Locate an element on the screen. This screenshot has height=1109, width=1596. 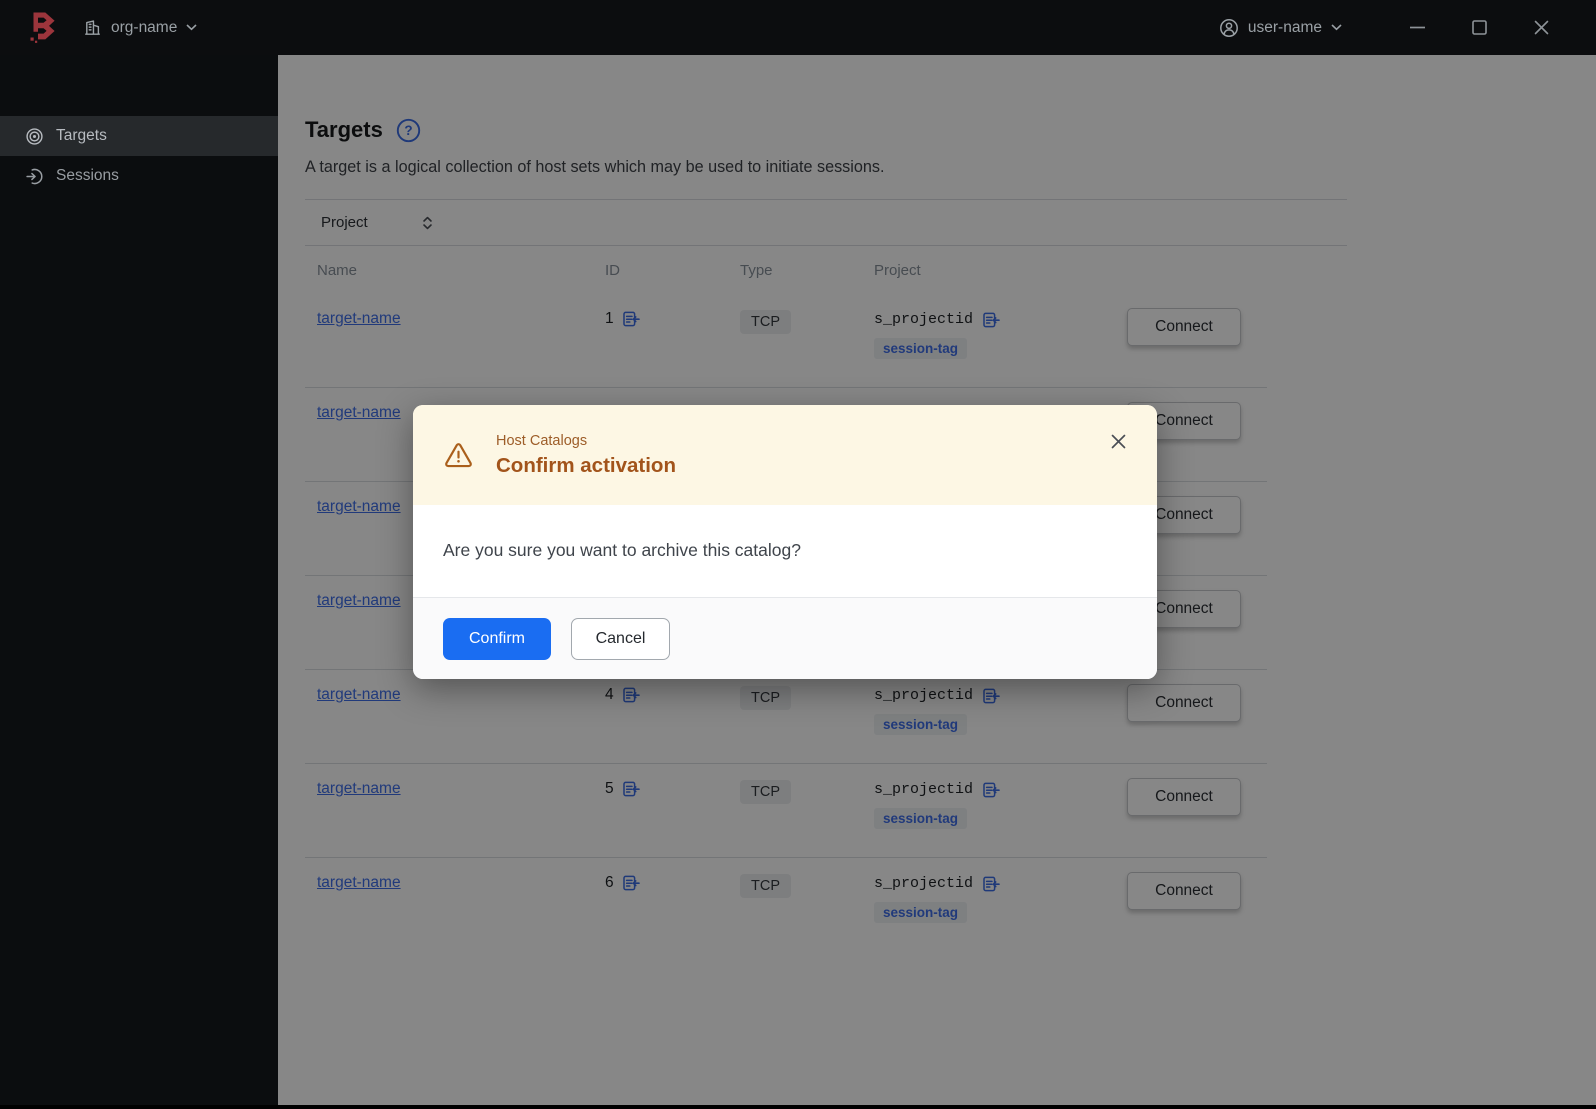
org-switcher: org-name is located at coordinates (140, 27).